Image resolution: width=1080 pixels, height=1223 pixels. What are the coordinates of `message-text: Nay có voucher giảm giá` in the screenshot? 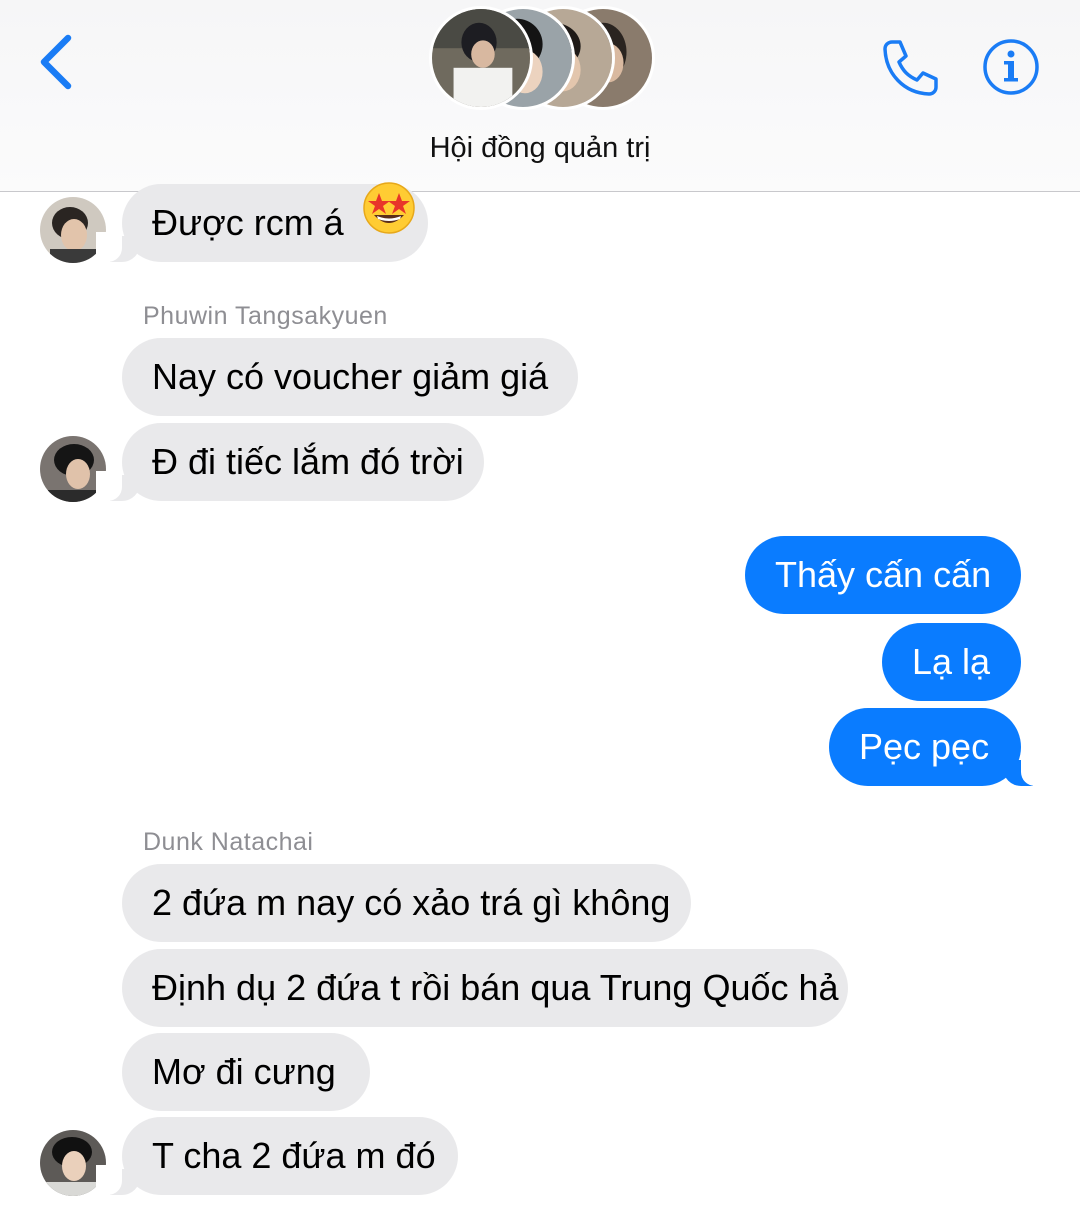 It's located at (350, 376).